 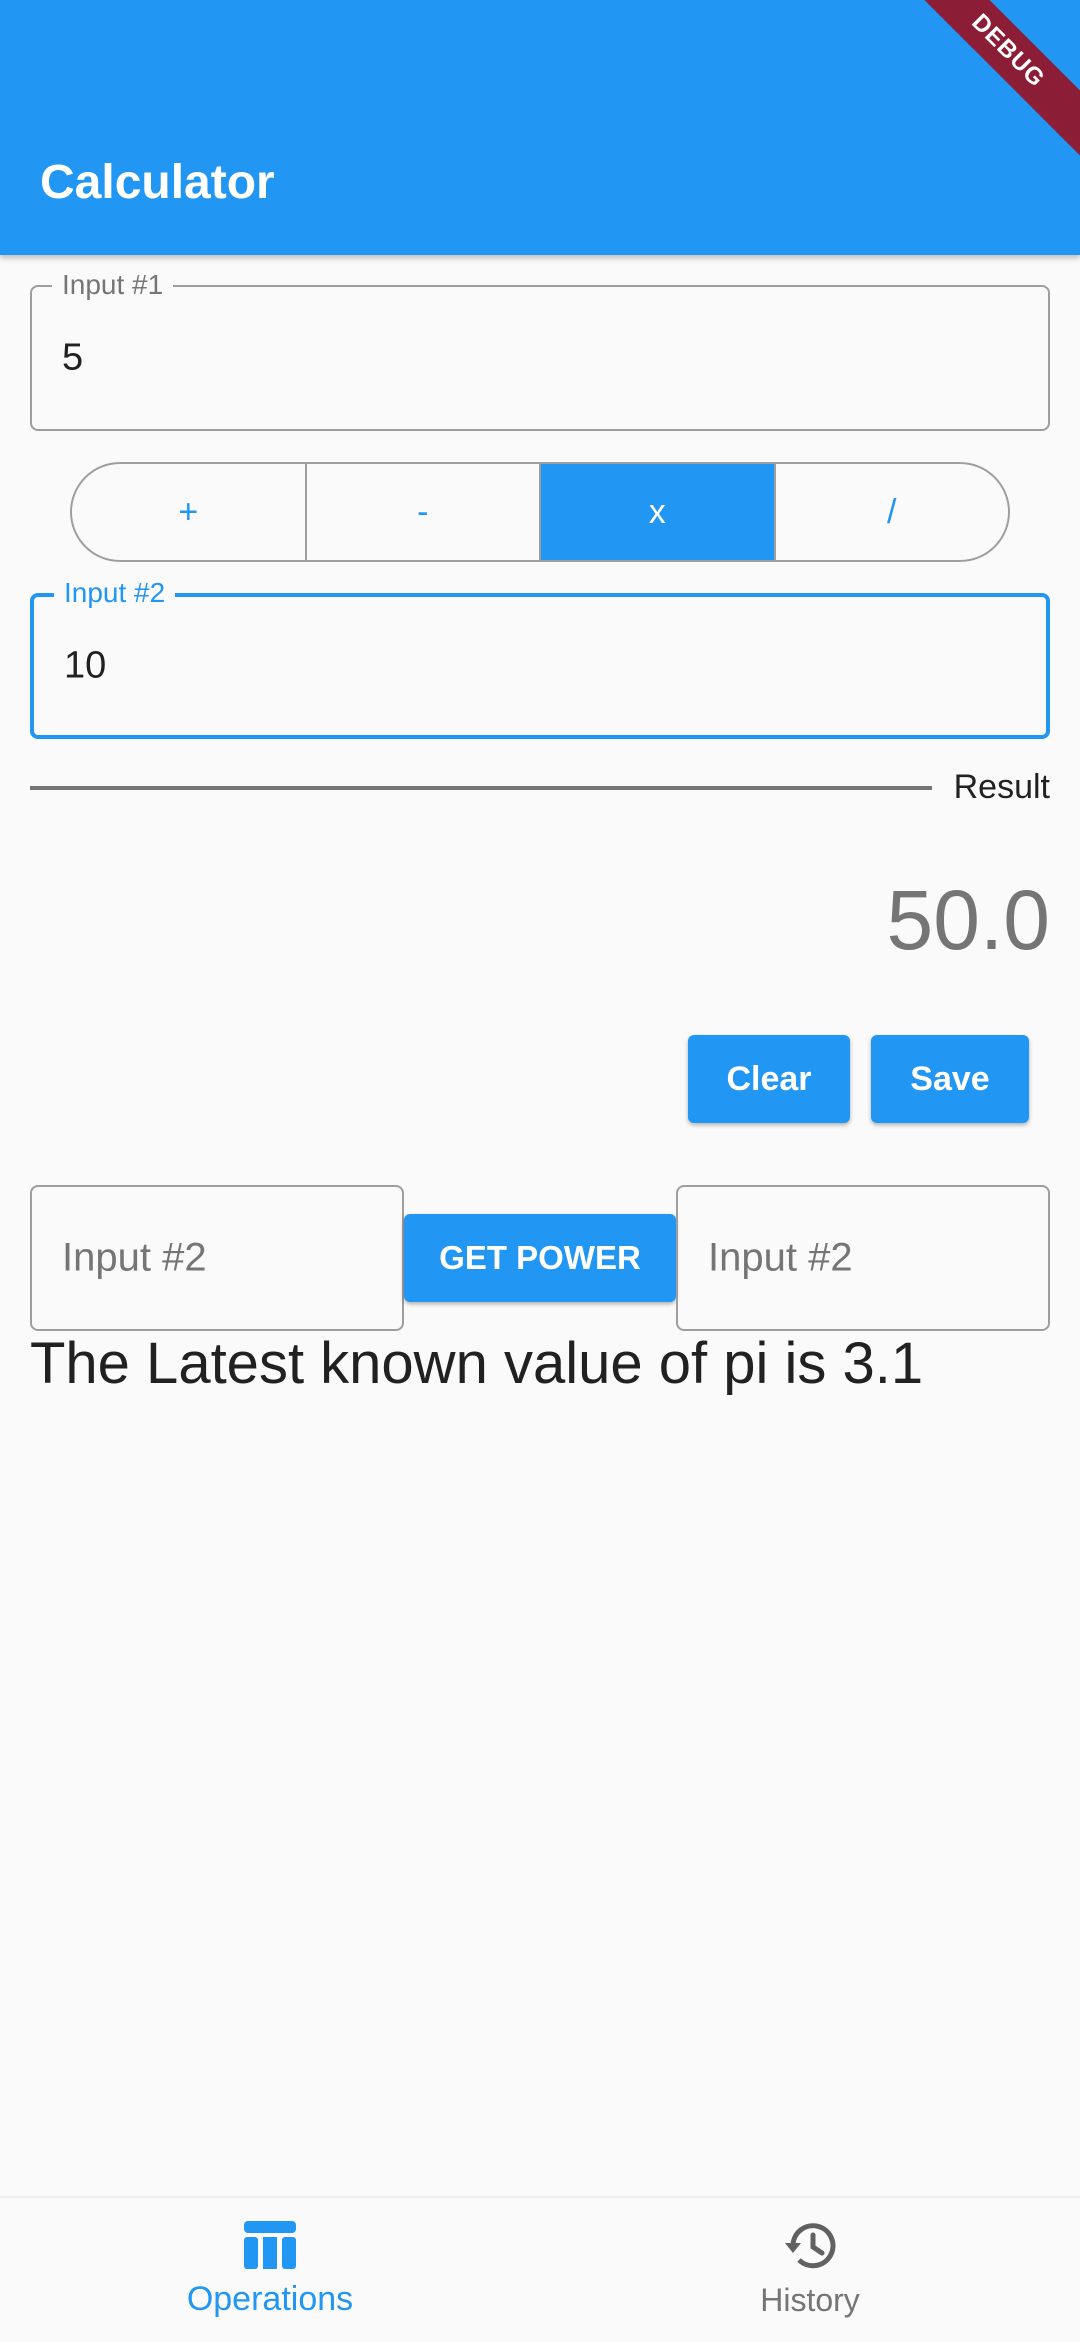 What do you see at coordinates (656, 512) in the screenshot?
I see `operation-multiply-button: x` at bounding box center [656, 512].